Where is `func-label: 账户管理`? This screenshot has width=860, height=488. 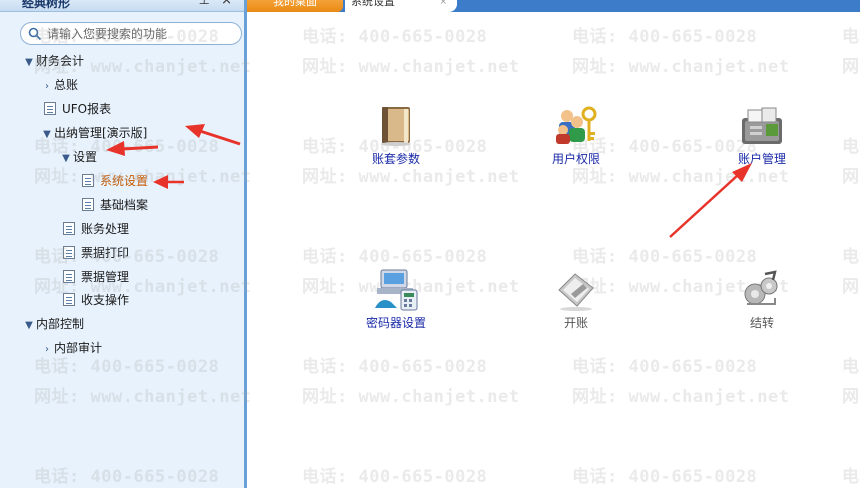
func-label: 账户管理 is located at coordinates (761, 159).